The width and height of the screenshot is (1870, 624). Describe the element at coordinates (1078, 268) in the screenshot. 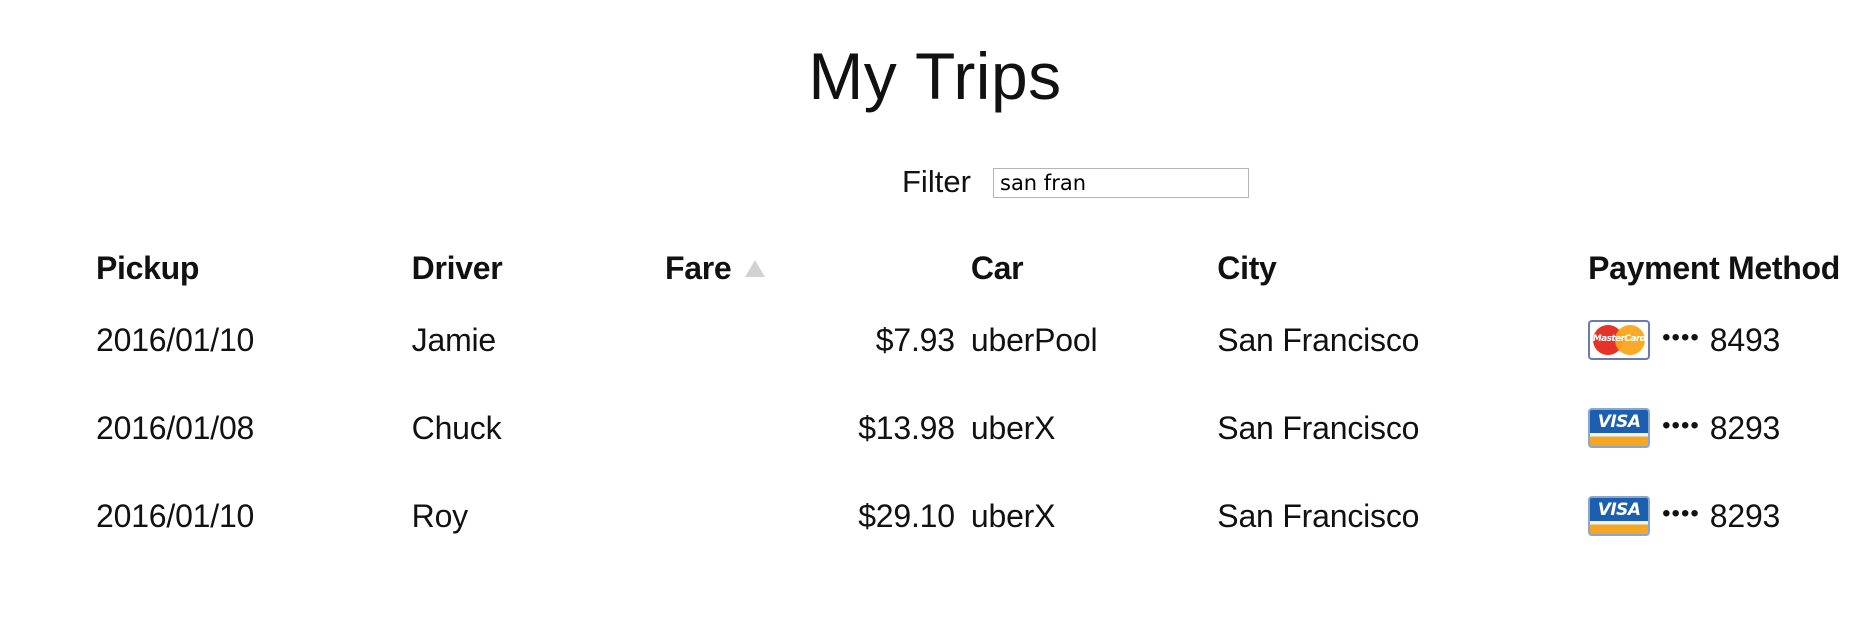

I see `column-header-car: Car` at that location.